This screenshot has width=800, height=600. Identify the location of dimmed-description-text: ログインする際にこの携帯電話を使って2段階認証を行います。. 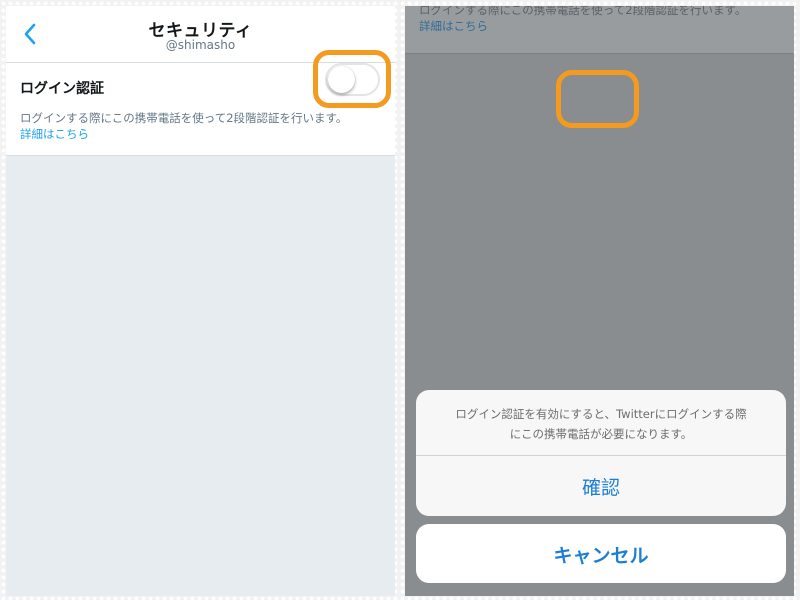
(583, 11).